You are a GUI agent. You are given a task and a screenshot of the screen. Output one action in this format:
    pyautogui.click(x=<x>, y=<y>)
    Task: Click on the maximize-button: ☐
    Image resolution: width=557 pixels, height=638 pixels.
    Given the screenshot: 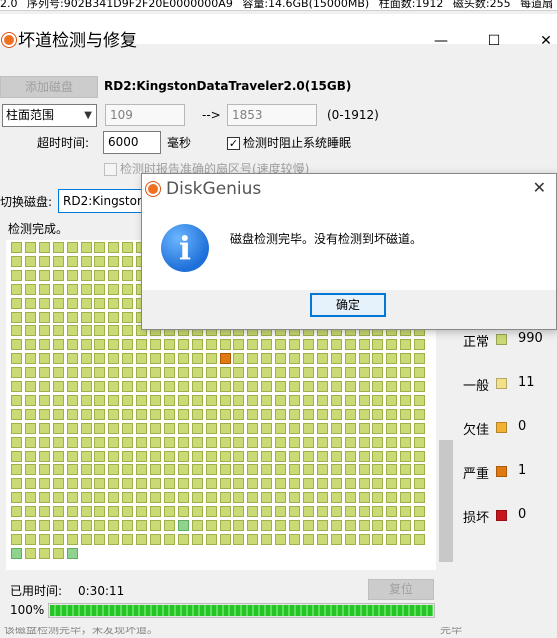 What is the action you would take?
    pyautogui.click(x=494, y=41)
    